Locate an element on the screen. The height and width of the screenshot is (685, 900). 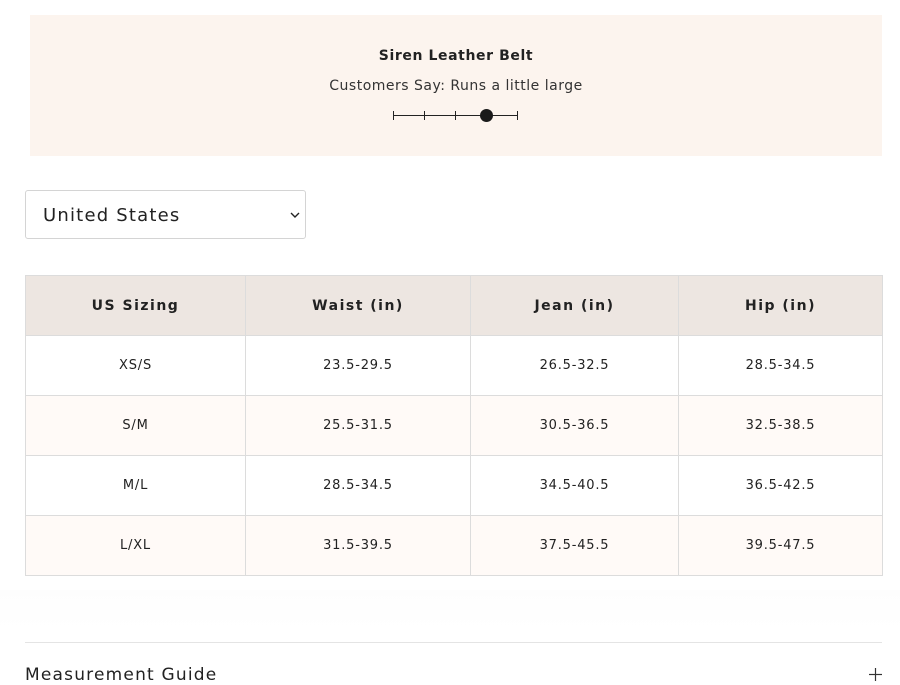
table-row: XS/S 23.5-29.5 26.5-32.5 28.5-34.5 is located at coordinates (454, 365).